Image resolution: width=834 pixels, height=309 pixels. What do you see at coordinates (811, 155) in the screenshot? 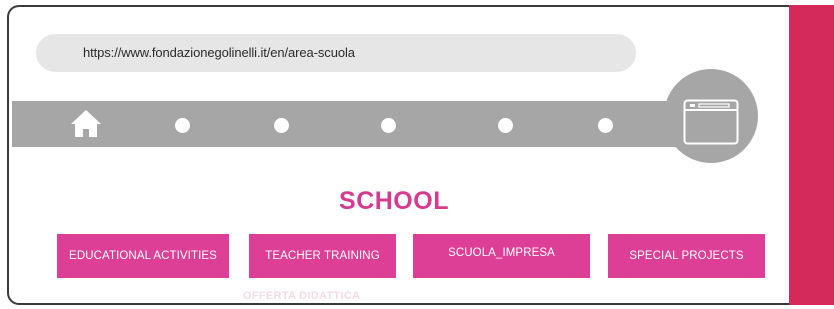
I see `side-accent-band` at bounding box center [811, 155].